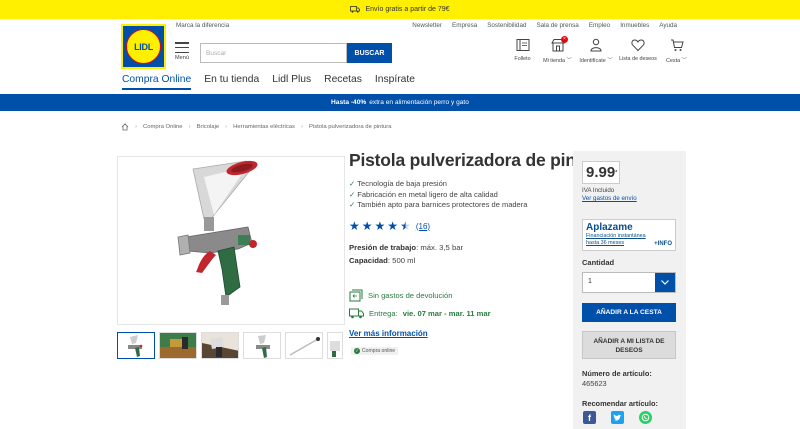 The image size is (800, 429). What do you see at coordinates (231, 240) in the screenshot?
I see `product-main-image` at bounding box center [231, 240].